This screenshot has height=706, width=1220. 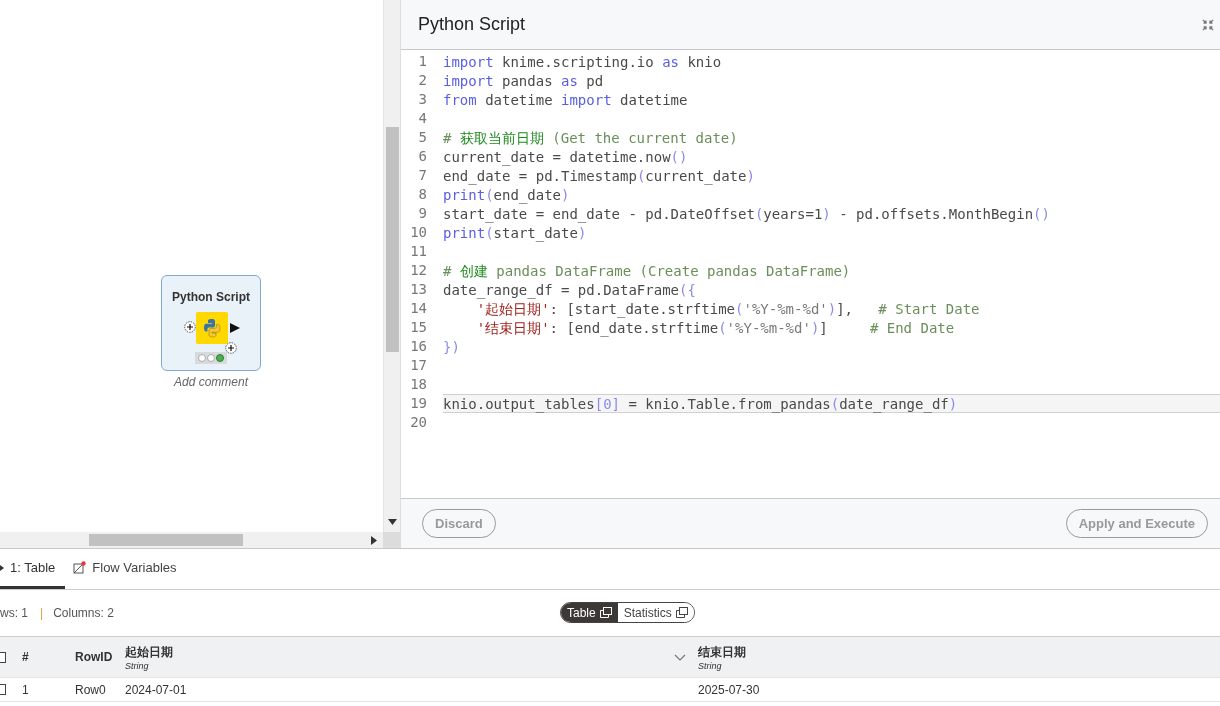 What do you see at coordinates (26, 689) in the screenshot?
I see `table-cell-text: 1` at bounding box center [26, 689].